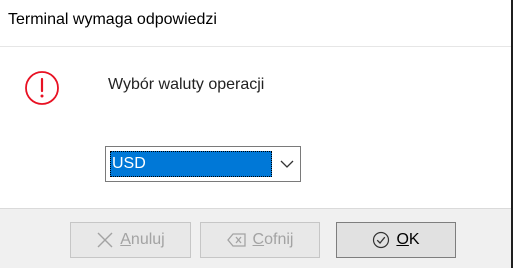 The image size is (516, 268). I want to click on dialog-message: Wybór waluty operacji, so click(186, 84).